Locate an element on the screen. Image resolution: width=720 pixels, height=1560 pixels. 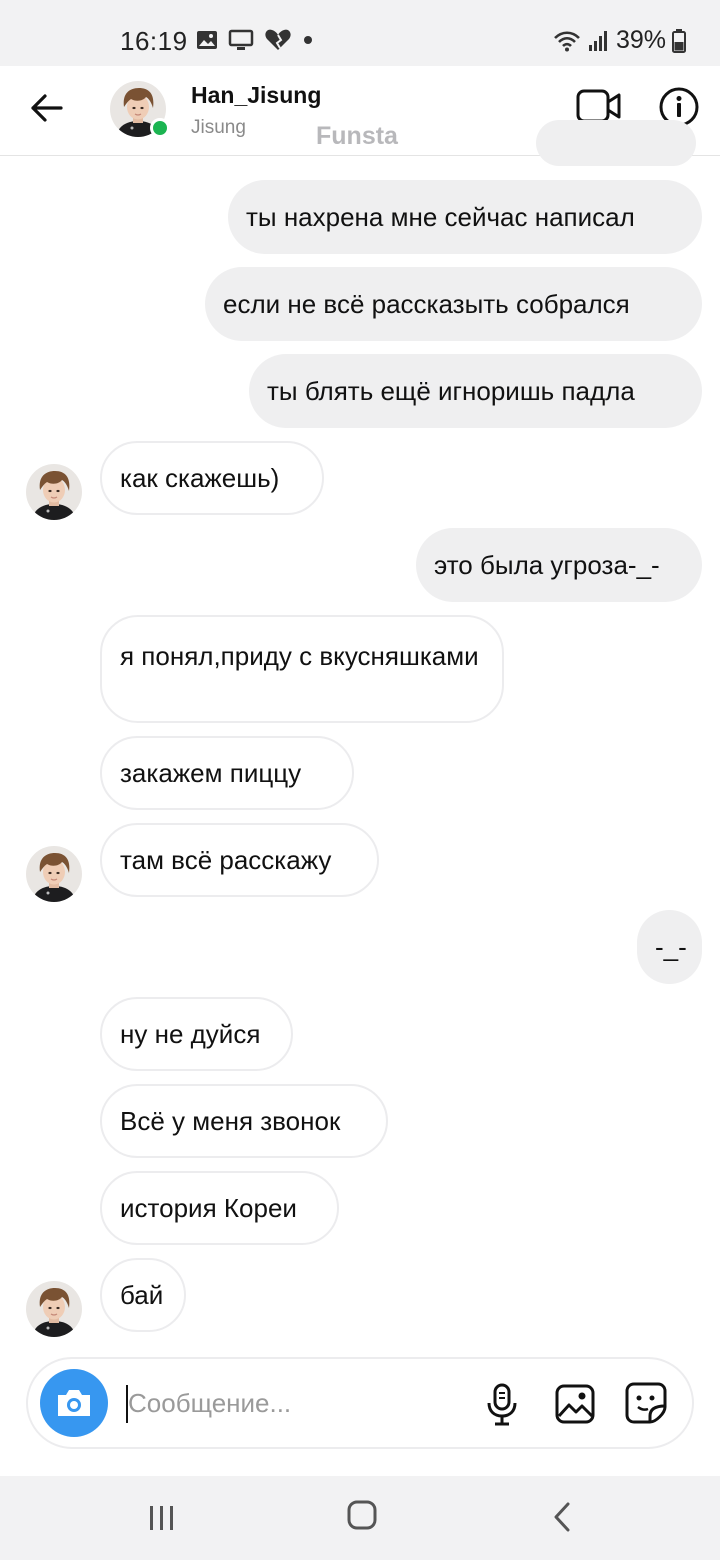
funsta-label: Funsta is located at coordinates (357, 136).